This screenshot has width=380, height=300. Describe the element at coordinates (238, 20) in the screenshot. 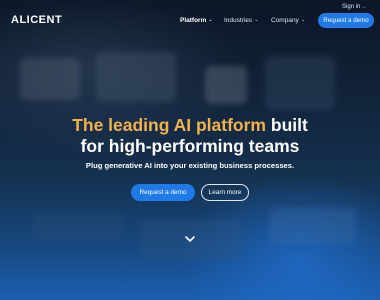

I see `nav-item-label: Industries` at that location.